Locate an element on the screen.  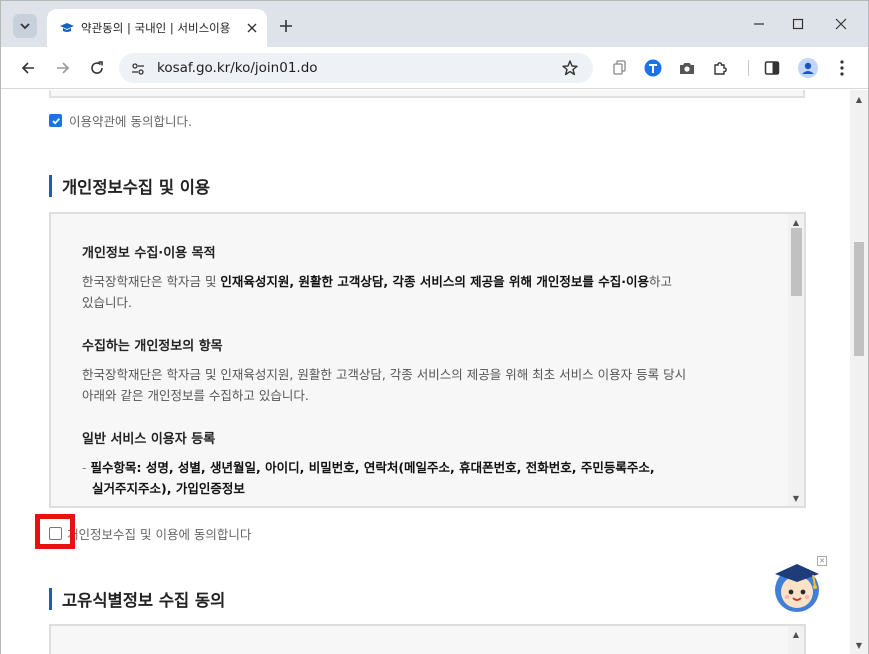
section-title-text: 고유식별정보 수집 동의 is located at coordinates (144, 600).